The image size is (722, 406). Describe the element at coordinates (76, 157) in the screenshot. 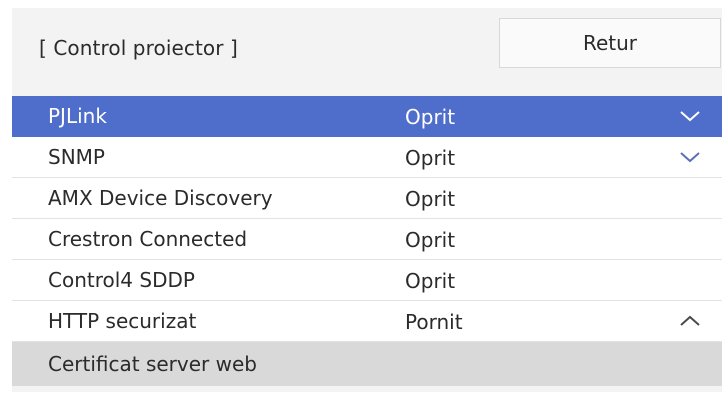

I see `setting-label: SNMP` at that location.